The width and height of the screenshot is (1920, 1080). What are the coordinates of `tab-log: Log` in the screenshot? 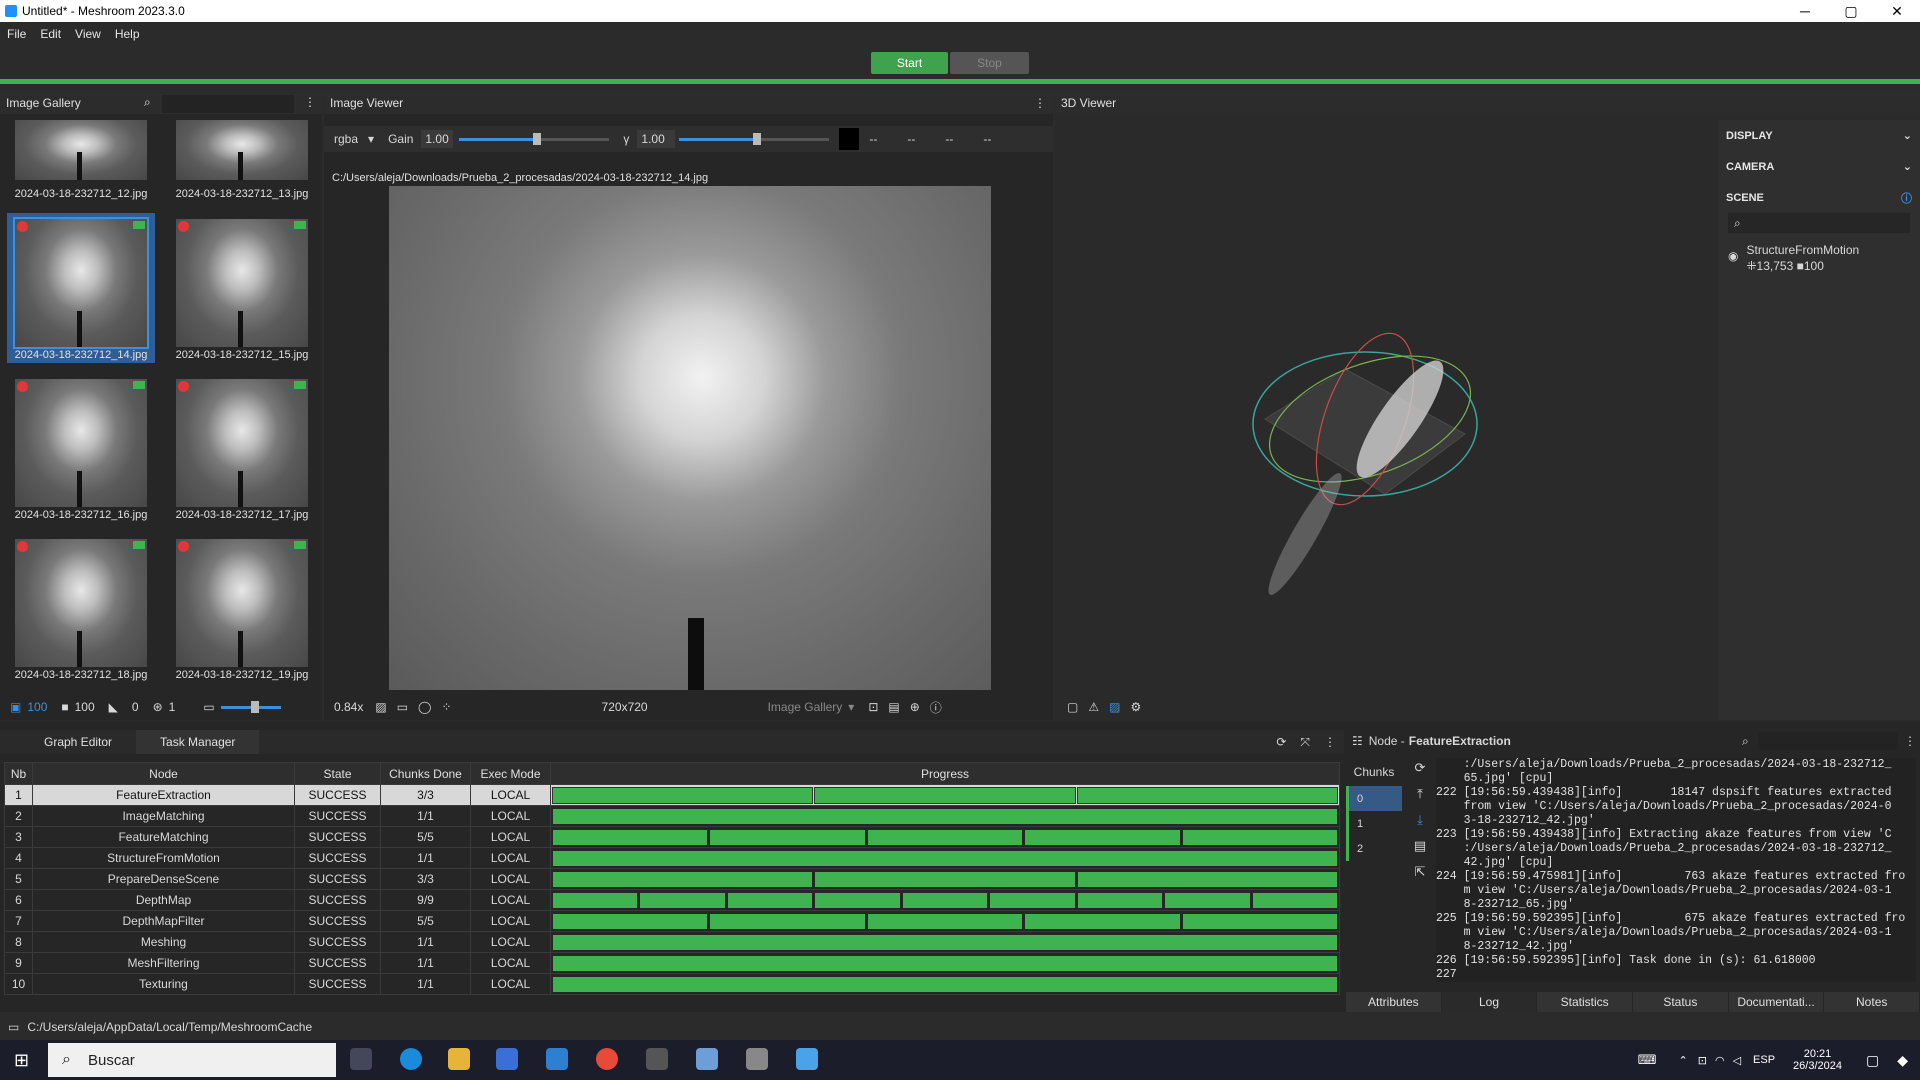 It's located at (1489, 1002).